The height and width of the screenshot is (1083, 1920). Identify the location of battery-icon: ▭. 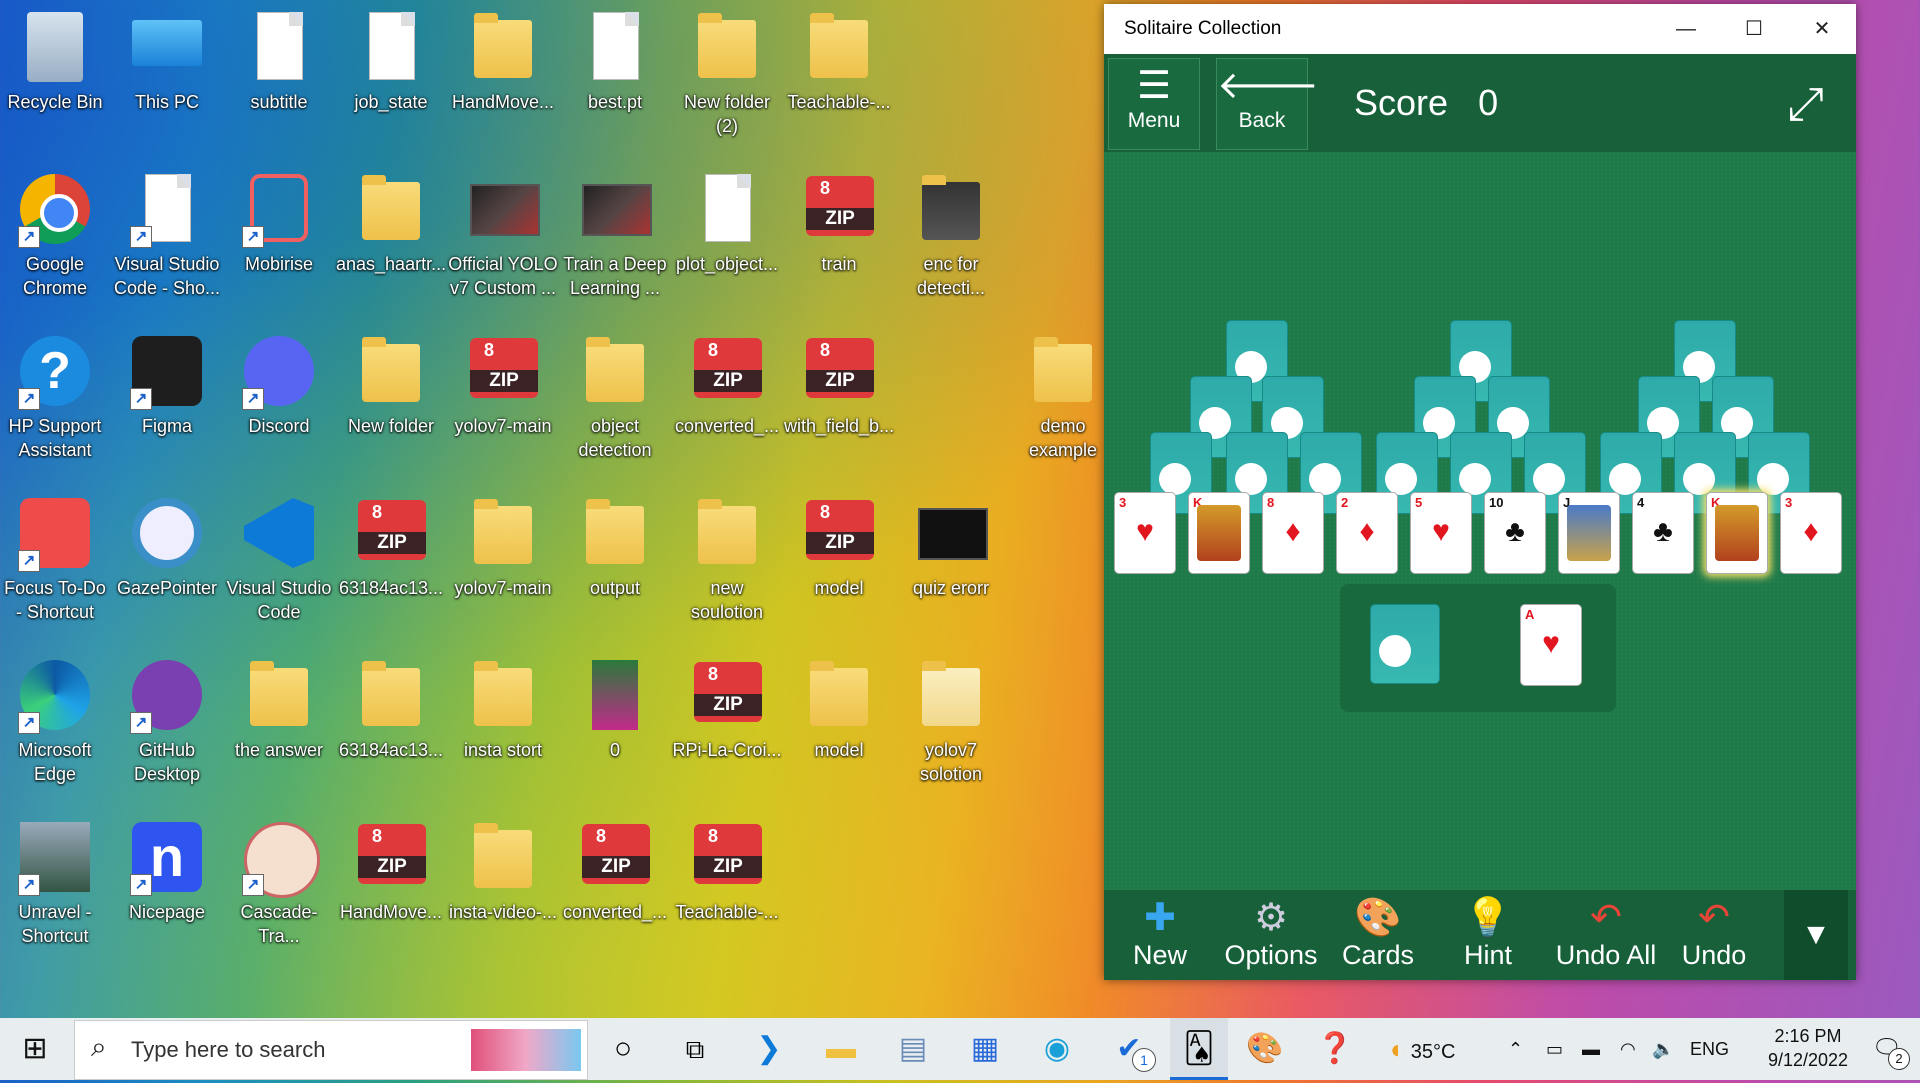
(1554, 1049).